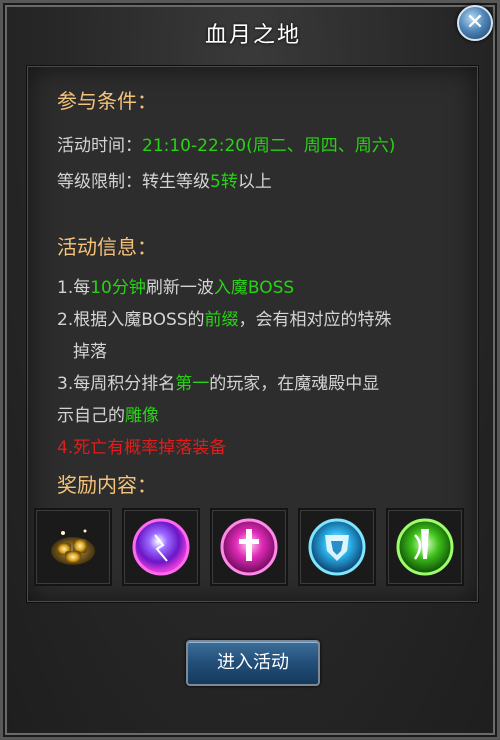 This screenshot has width=500, height=740. I want to click on info-line-2-b: 前缀, so click(221, 320).